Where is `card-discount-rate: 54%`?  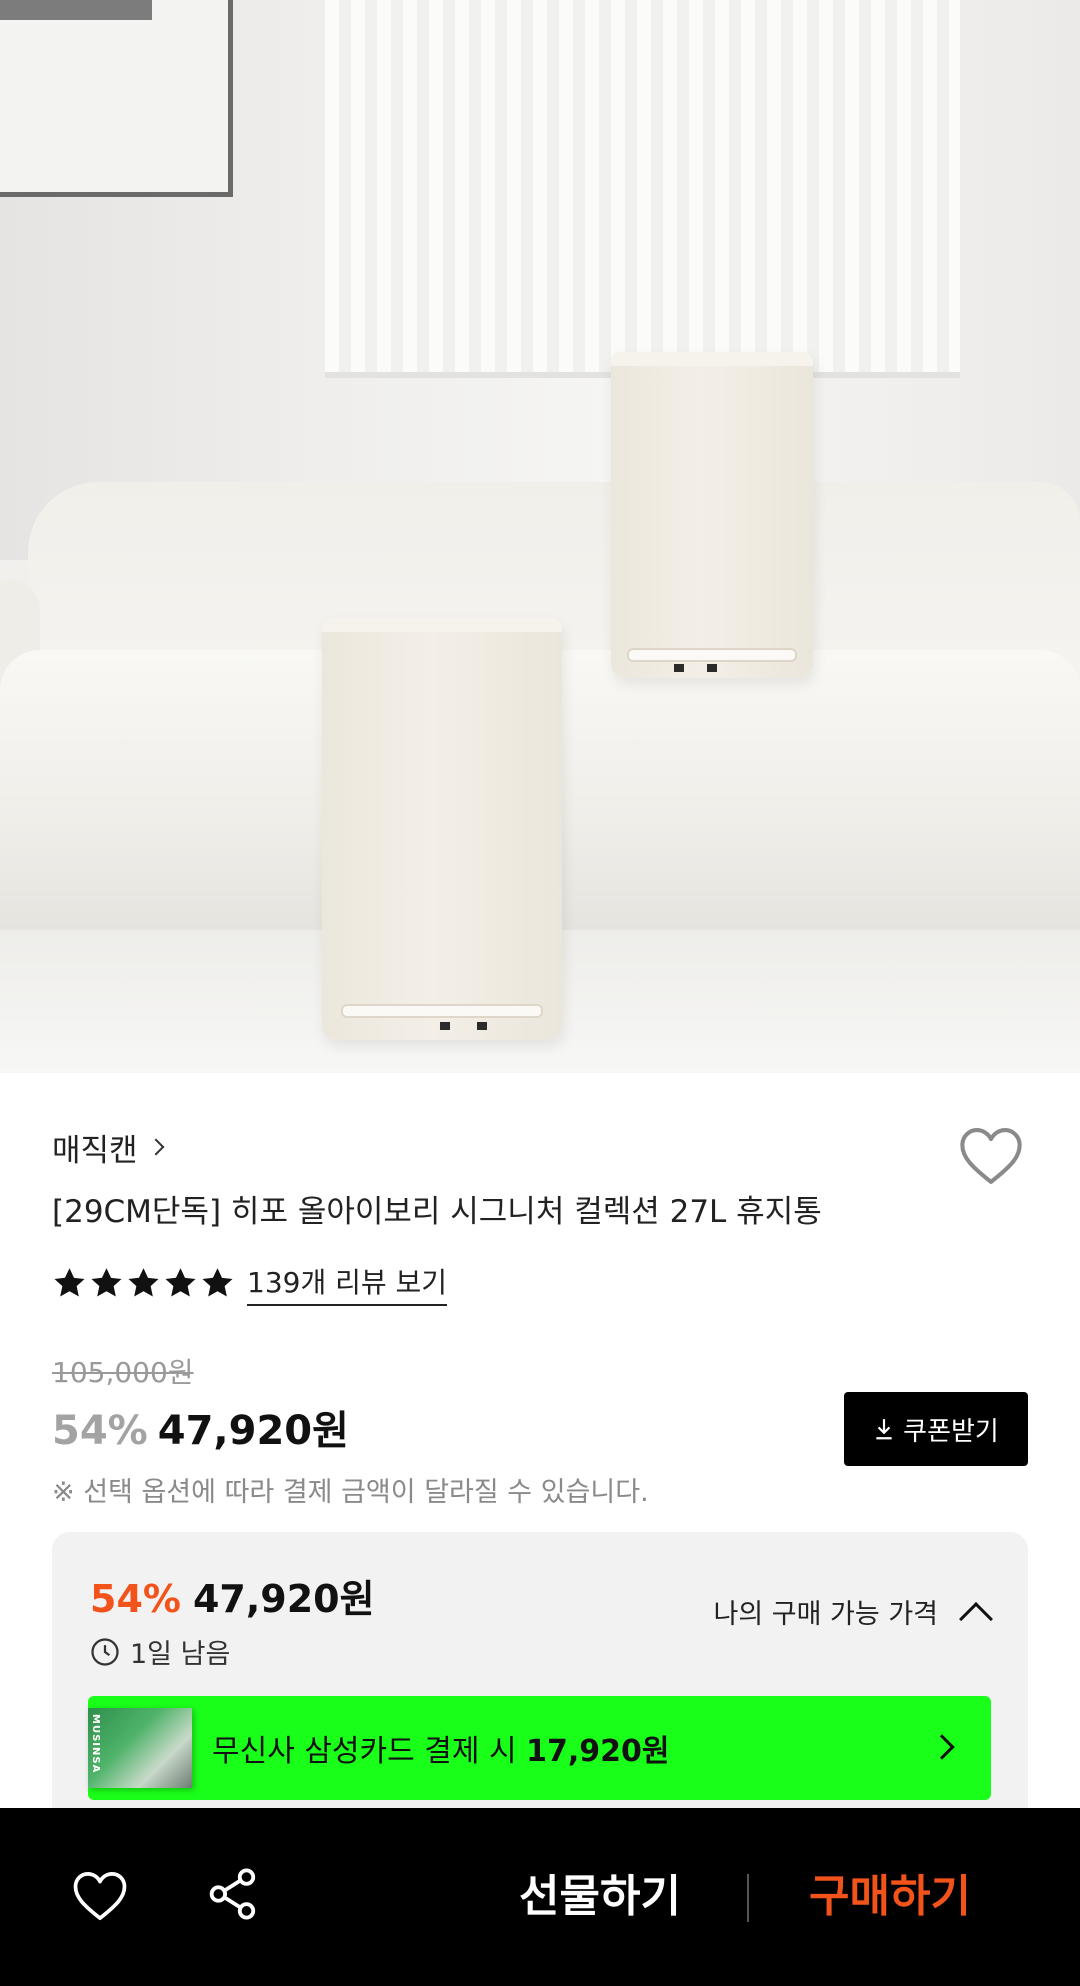
card-discount-rate: 54% is located at coordinates (135, 1599).